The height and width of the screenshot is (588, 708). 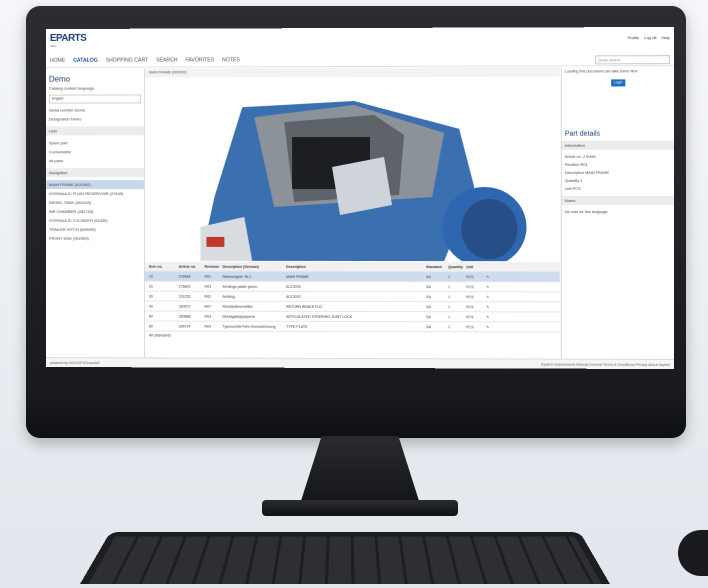 What do you see at coordinates (65, 119) in the screenshot?
I see `designation-row: Designation Demo` at bounding box center [65, 119].